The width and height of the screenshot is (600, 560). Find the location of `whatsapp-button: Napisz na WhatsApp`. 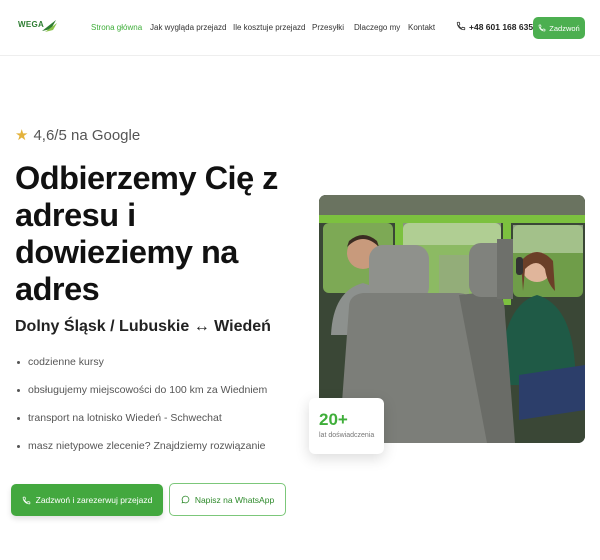

whatsapp-button: Napisz na WhatsApp is located at coordinates (227, 499).